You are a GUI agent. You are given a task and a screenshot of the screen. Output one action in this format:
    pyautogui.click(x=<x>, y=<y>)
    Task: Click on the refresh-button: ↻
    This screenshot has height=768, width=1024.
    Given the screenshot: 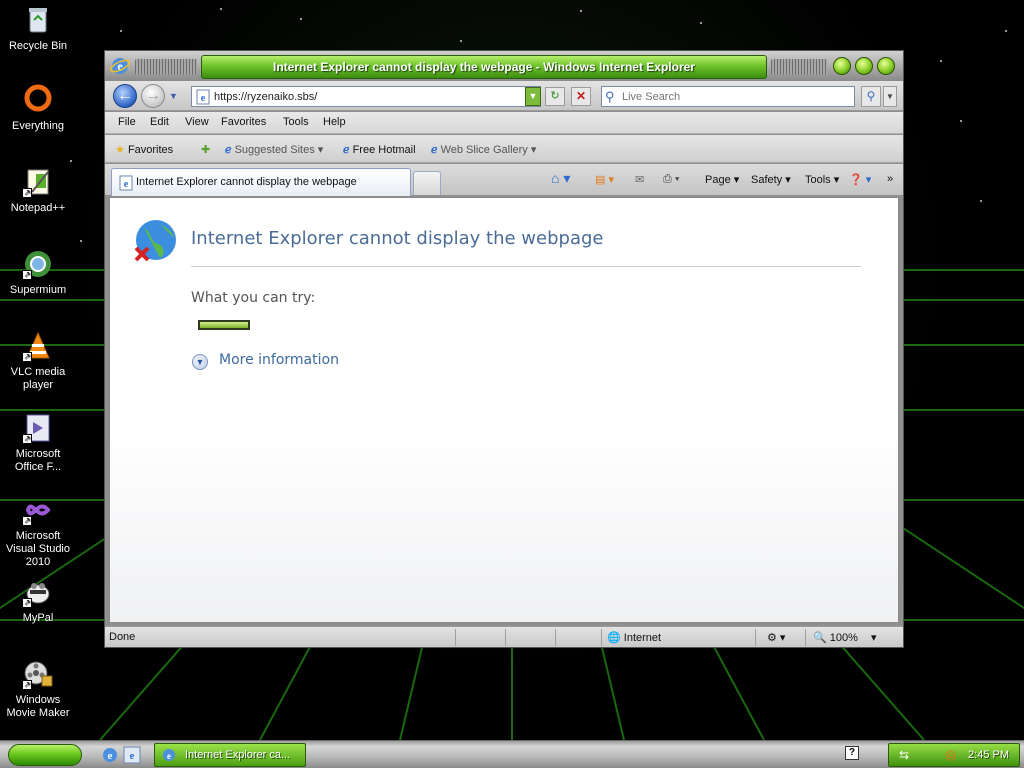 What is the action you would take?
    pyautogui.click(x=555, y=96)
    